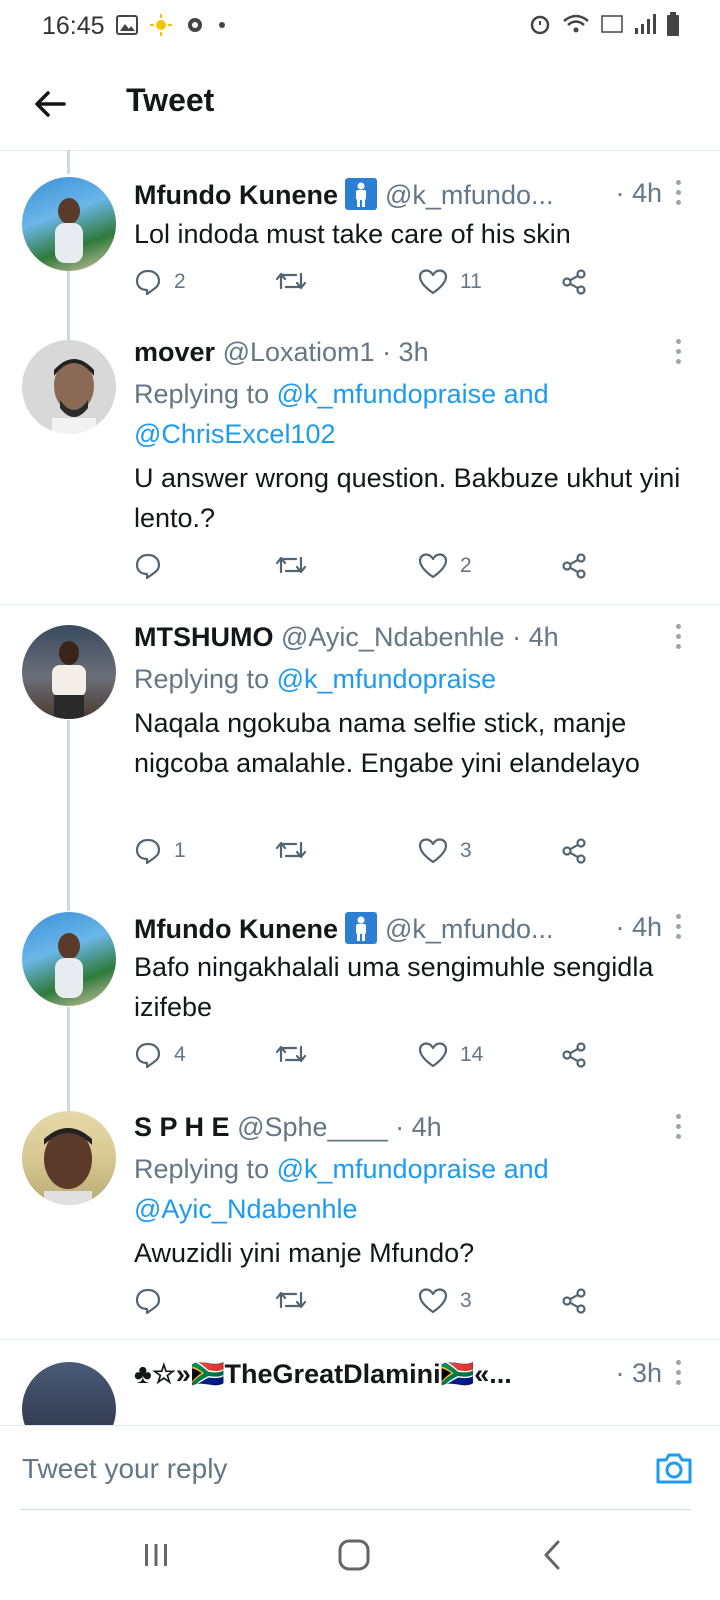 The width and height of the screenshot is (720, 1600). I want to click on like-button: 2, so click(445, 566).